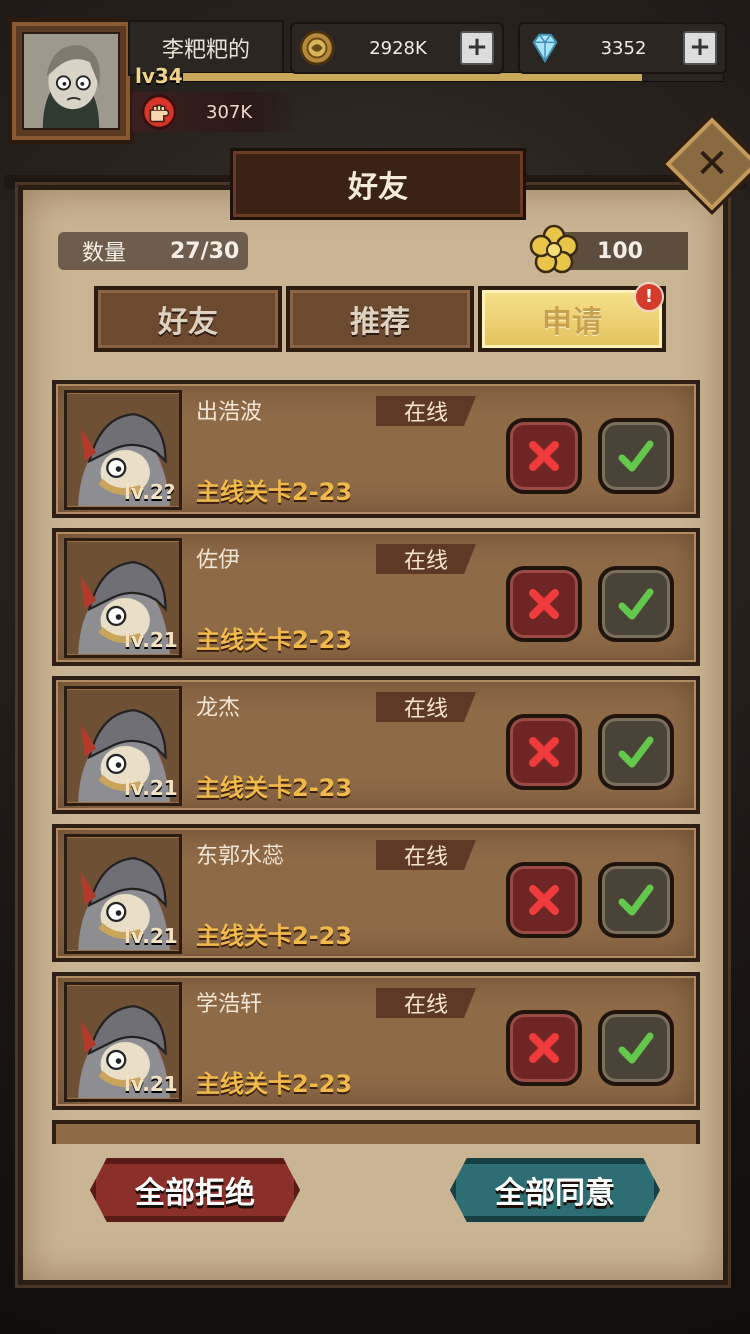  What do you see at coordinates (376, 1041) in the screenshot?
I see `list-item: lv.21 学浩轩 在线 主线关卡2-23` at bounding box center [376, 1041].